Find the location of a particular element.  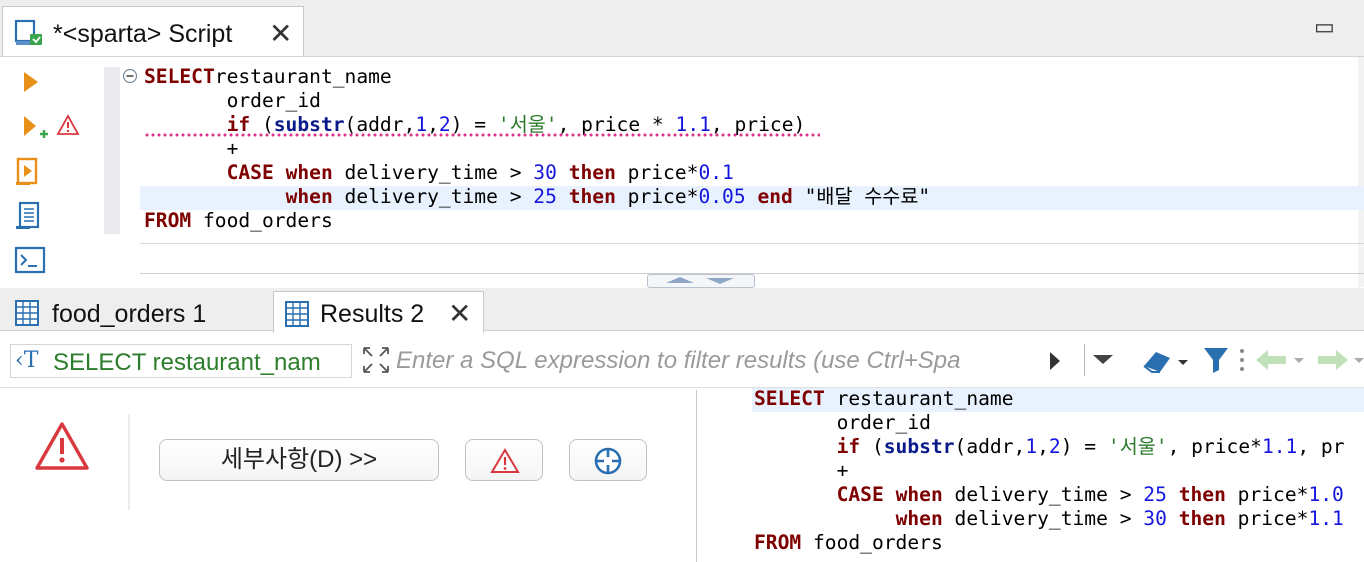

expand-icon is located at coordinates (376, 362).